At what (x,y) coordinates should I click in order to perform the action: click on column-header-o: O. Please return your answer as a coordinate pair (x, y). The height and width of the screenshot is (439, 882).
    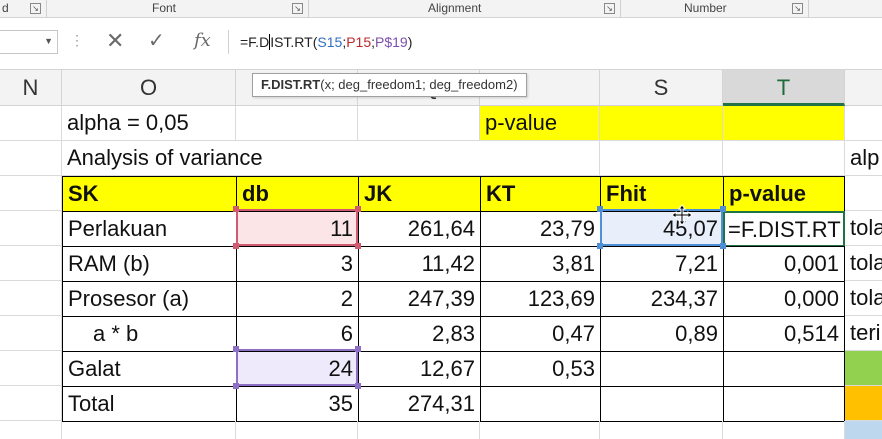
    Looking at the image, I should click on (149, 88).